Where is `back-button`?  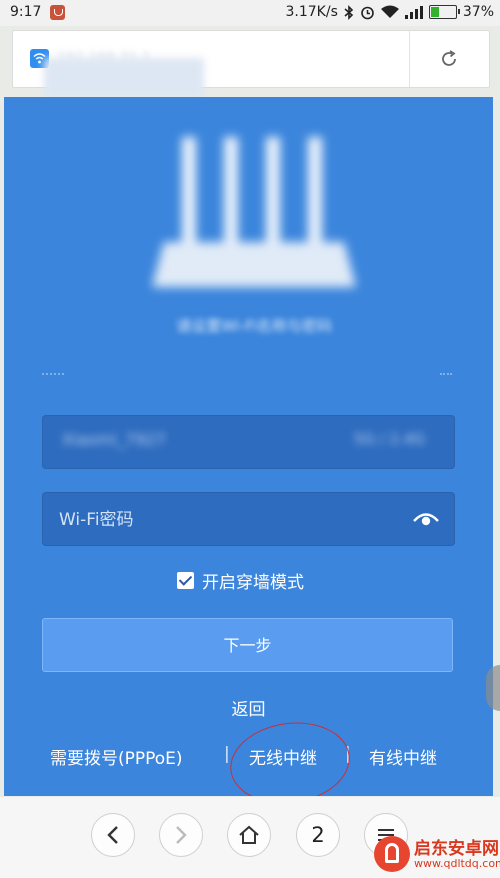 back-button is located at coordinates (113, 835).